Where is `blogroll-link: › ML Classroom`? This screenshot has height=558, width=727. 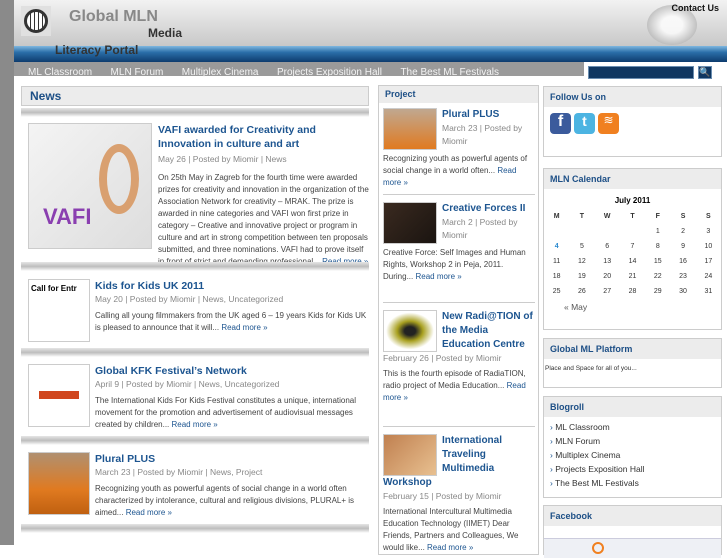
blogroll-link: › ML Classroom is located at coordinates (632, 427).